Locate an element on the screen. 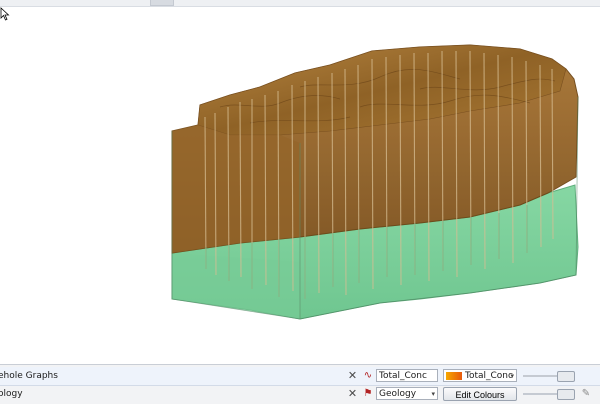 This screenshot has width=600, height=404. column-select-value: Geology is located at coordinates (398, 394).